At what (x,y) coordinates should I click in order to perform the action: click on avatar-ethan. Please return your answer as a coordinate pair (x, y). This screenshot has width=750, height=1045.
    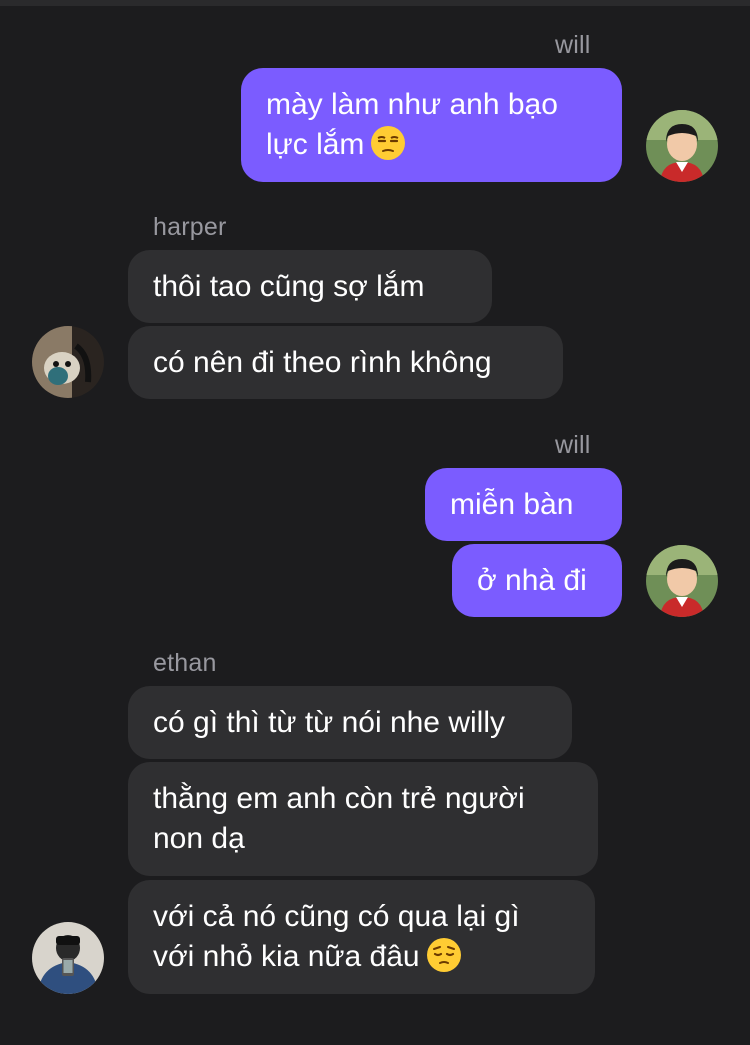
    Looking at the image, I should click on (68, 958).